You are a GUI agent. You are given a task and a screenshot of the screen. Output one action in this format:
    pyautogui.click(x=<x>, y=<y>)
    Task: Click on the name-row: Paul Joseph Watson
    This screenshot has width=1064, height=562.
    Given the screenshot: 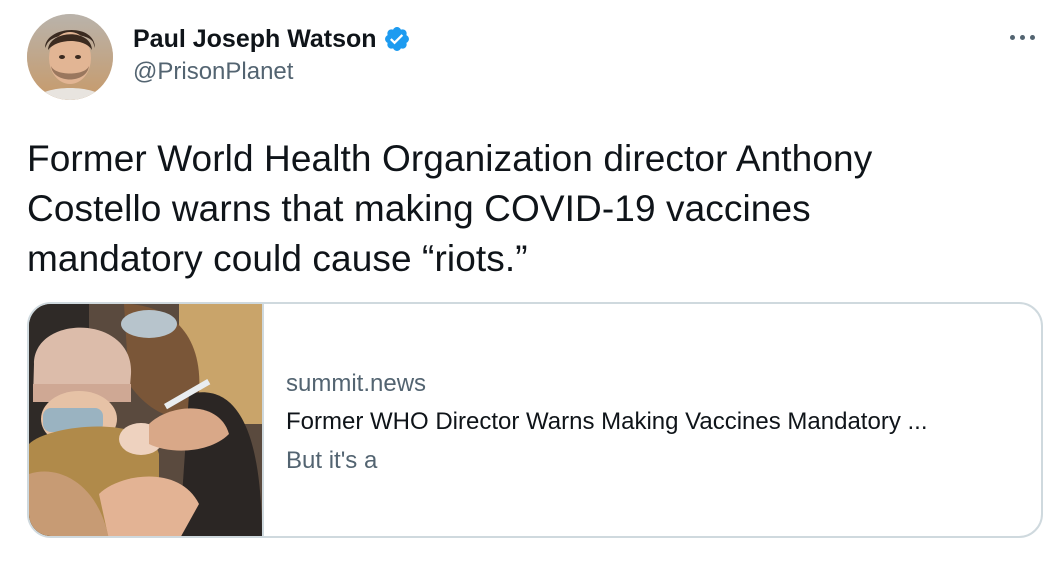 What is the action you would take?
    pyautogui.click(x=272, y=39)
    